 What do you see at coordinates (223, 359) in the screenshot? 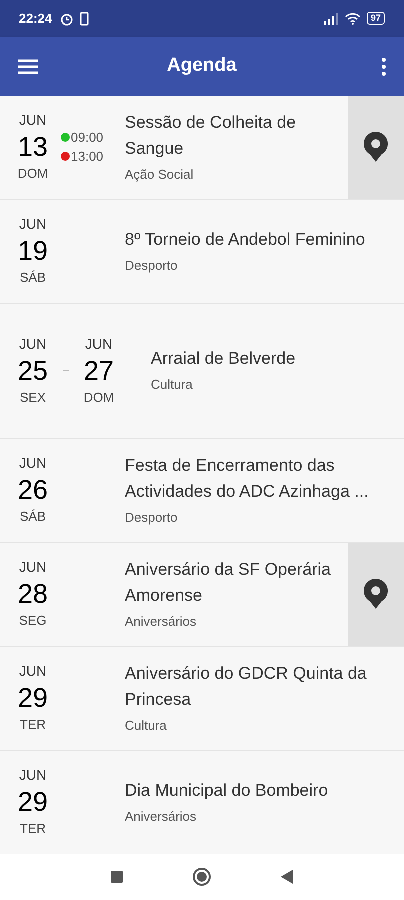
I see `event-title: Arraial de Belverde` at bounding box center [223, 359].